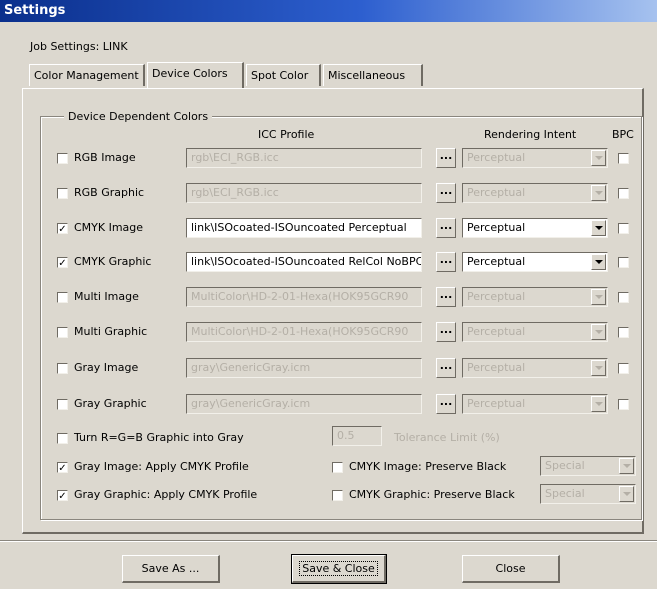 Image resolution: width=657 pixels, height=589 pixels. I want to click on button-separator, so click(328, 541).